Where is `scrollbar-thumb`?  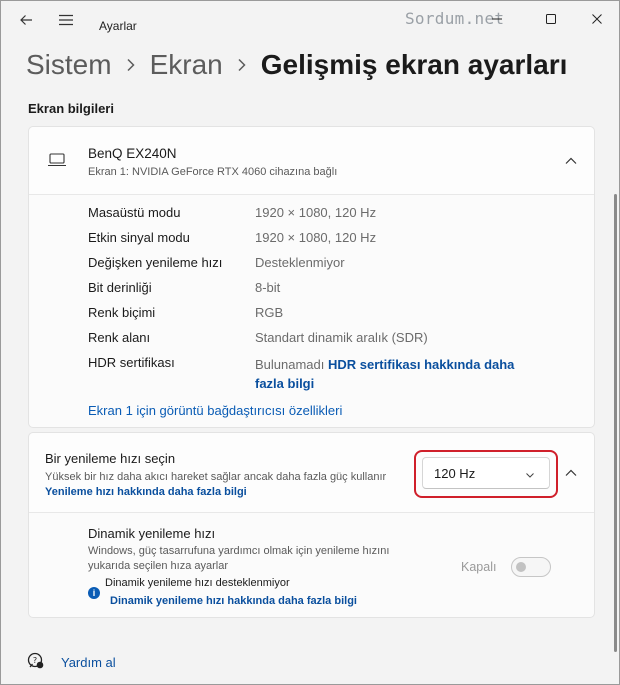 scrollbar-thumb is located at coordinates (615, 423).